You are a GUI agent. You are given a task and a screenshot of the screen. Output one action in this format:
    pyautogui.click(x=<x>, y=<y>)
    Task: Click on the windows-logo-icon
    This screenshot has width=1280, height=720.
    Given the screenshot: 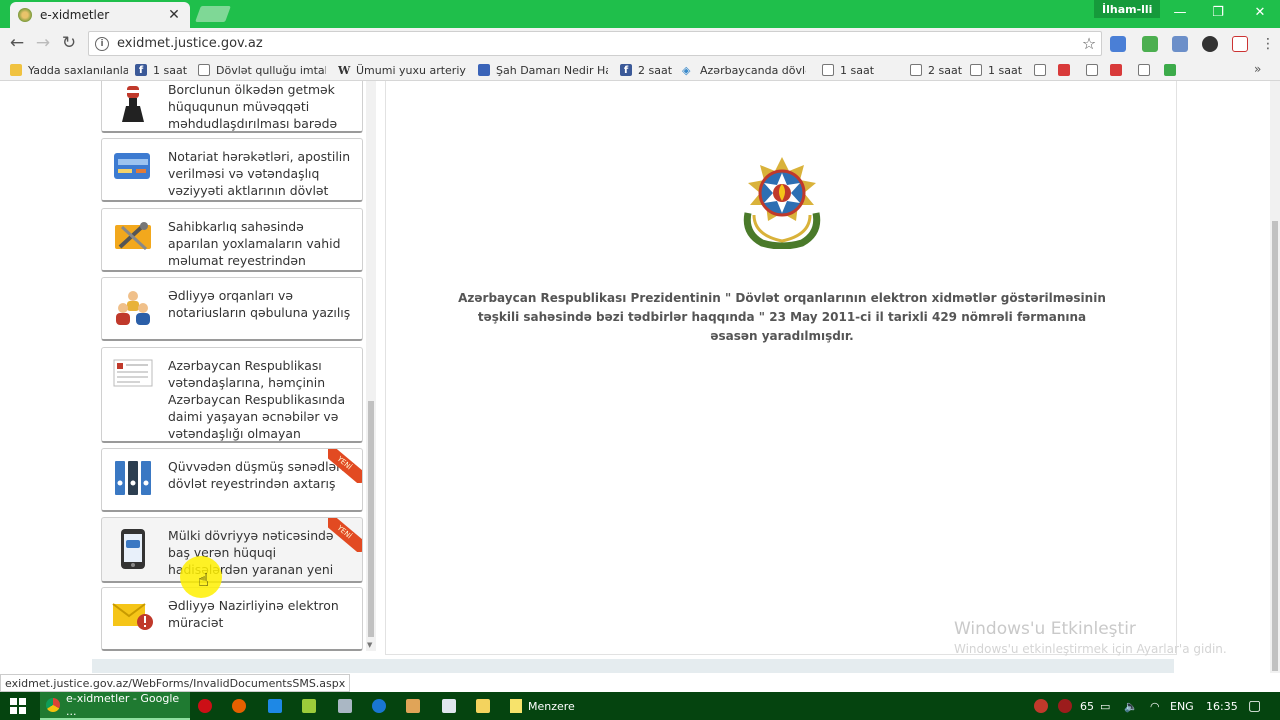 What is the action you would take?
    pyautogui.click(x=18, y=706)
    